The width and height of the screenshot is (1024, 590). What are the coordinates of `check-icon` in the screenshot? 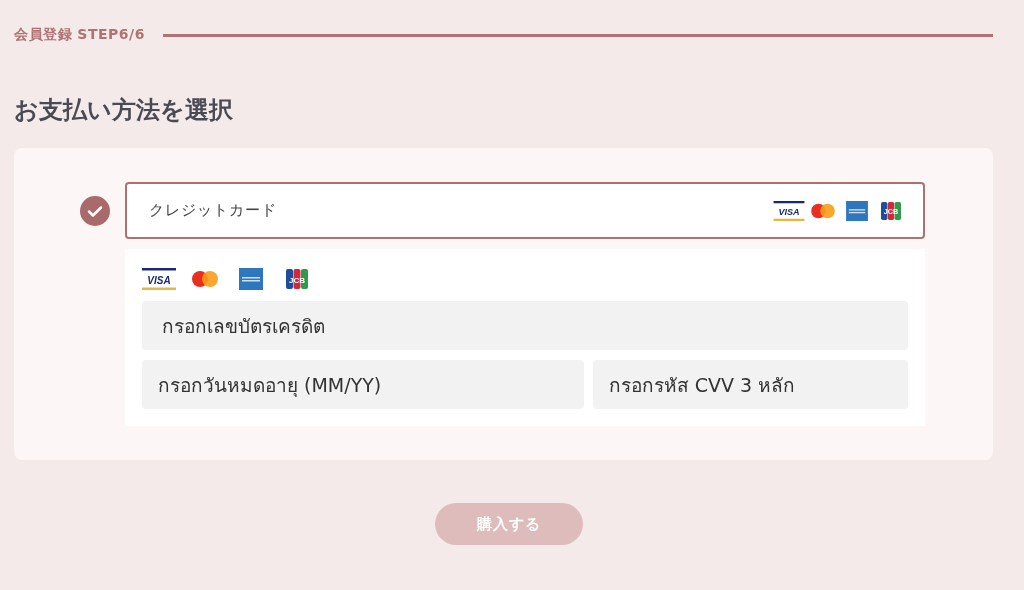 It's located at (95, 210).